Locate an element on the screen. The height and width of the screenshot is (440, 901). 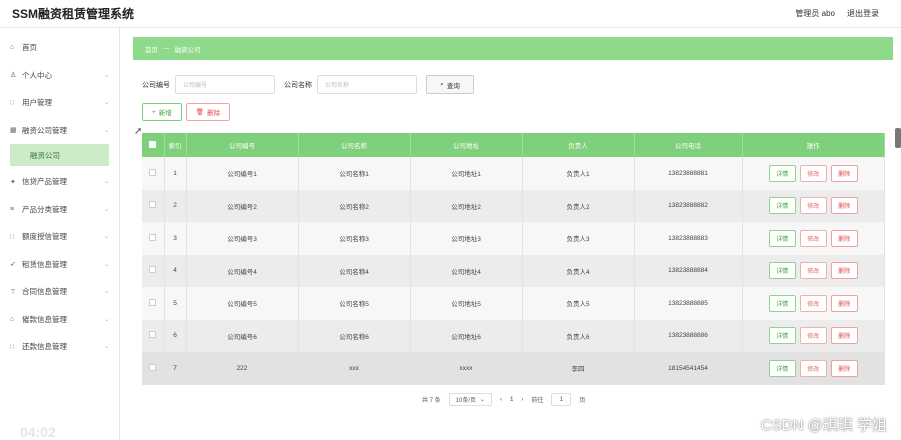
select-all-cell is located at coordinates (153, 145).